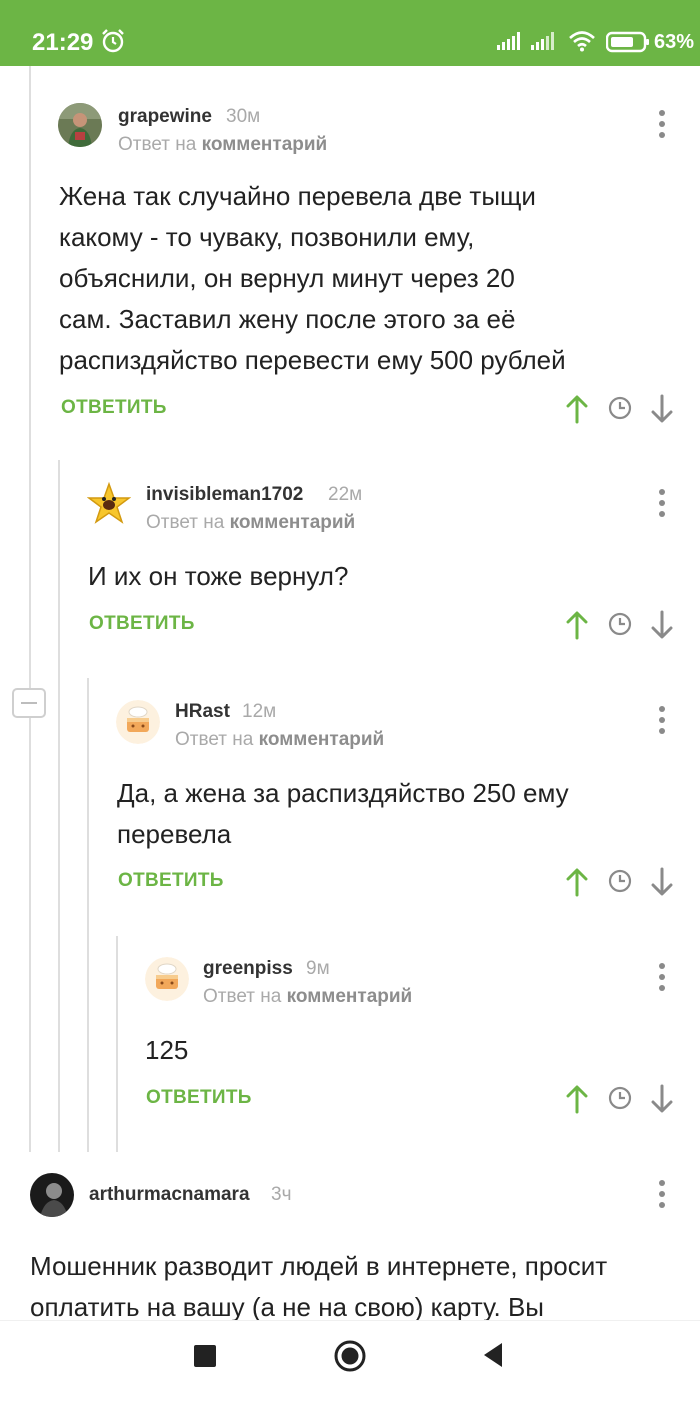 Image resolution: width=700 pixels, height=1405 pixels. I want to click on comment-body: 125, so click(166, 1050).